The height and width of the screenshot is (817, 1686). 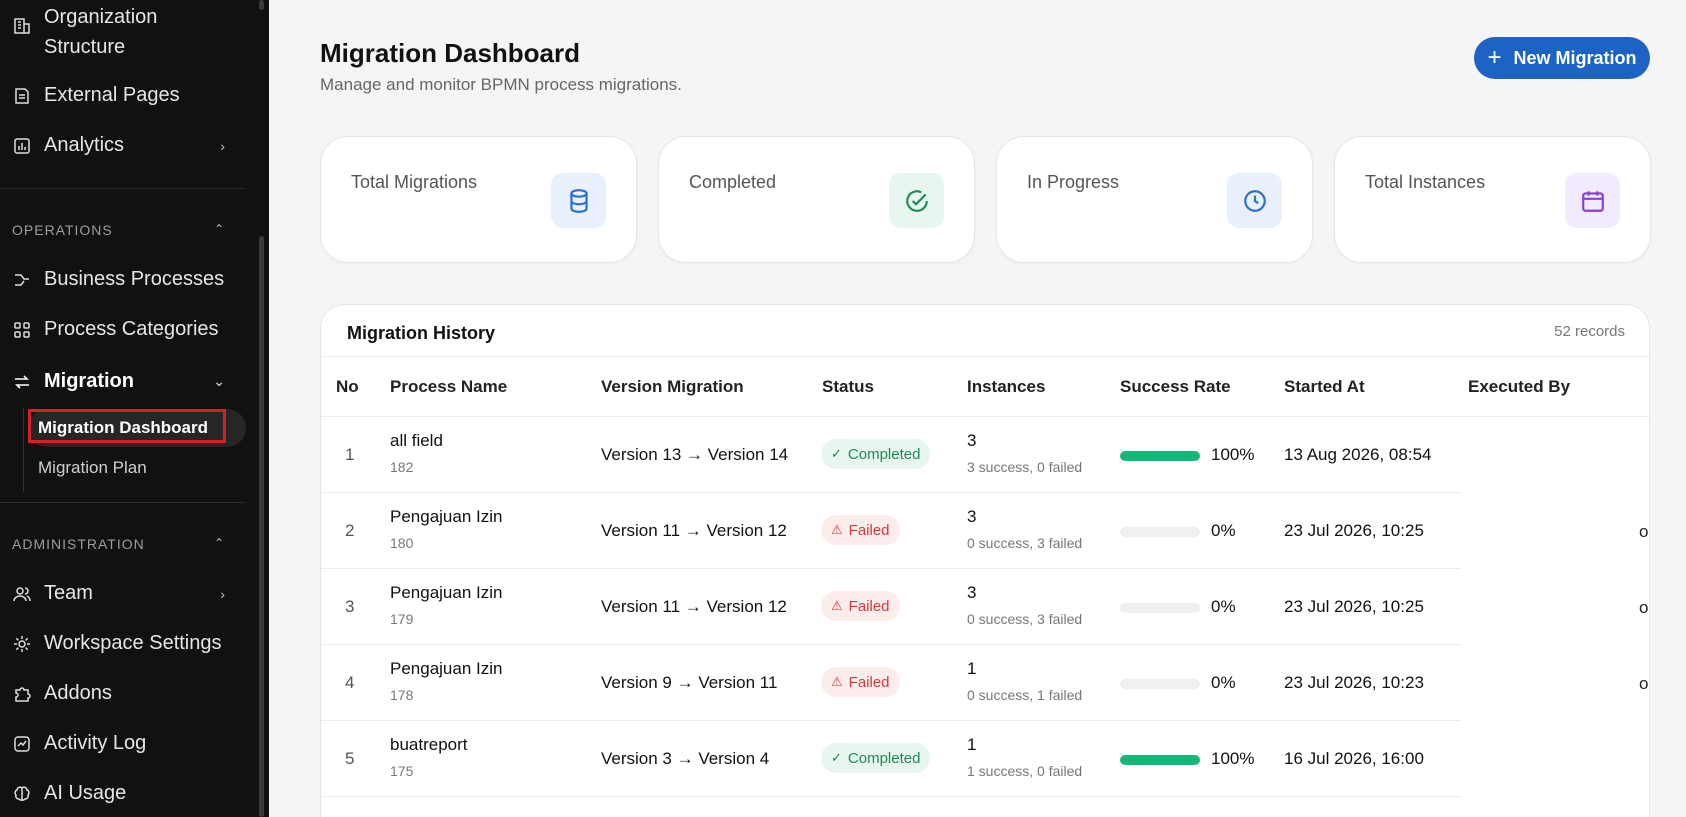 What do you see at coordinates (402, 695) in the screenshot?
I see `process-id: 178` at bounding box center [402, 695].